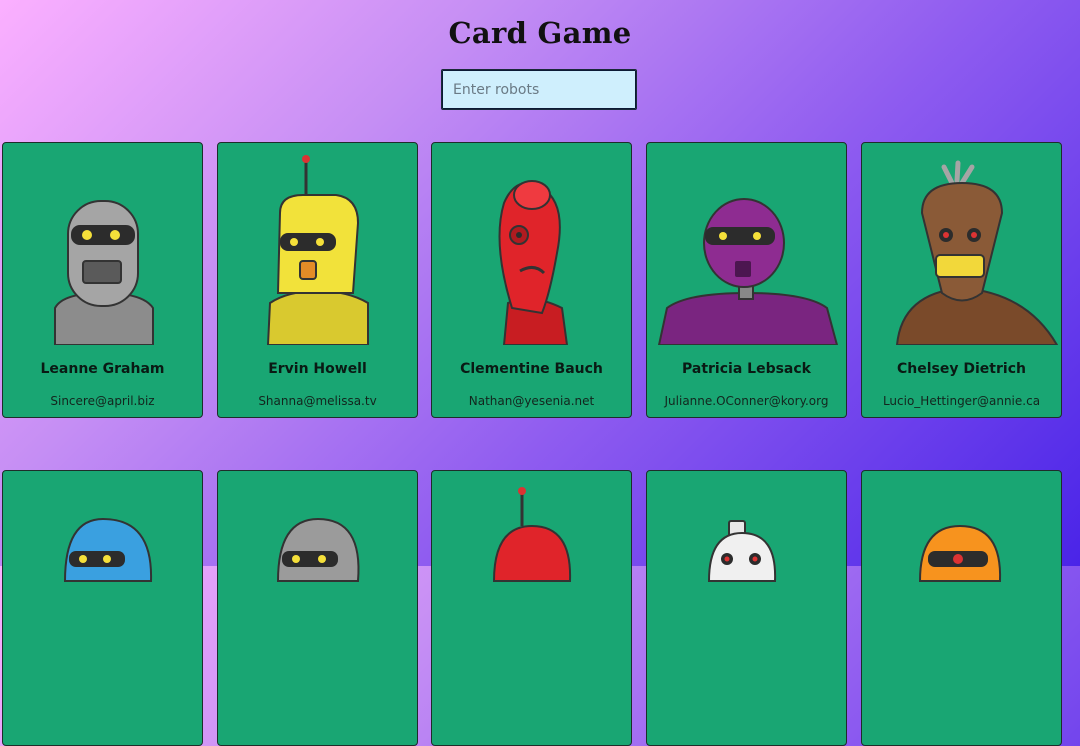  I want to click on brown-robot-icon, so click(977, 252).